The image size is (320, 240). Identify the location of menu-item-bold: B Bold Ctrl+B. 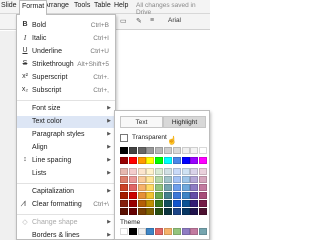
(66, 26).